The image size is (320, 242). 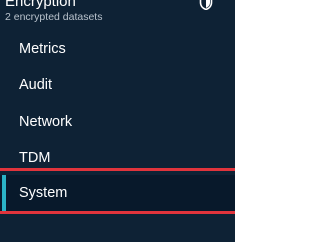 What do you see at coordinates (36, 85) in the screenshot?
I see `sidebar-item-label: Audit` at bounding box center [36, 85].